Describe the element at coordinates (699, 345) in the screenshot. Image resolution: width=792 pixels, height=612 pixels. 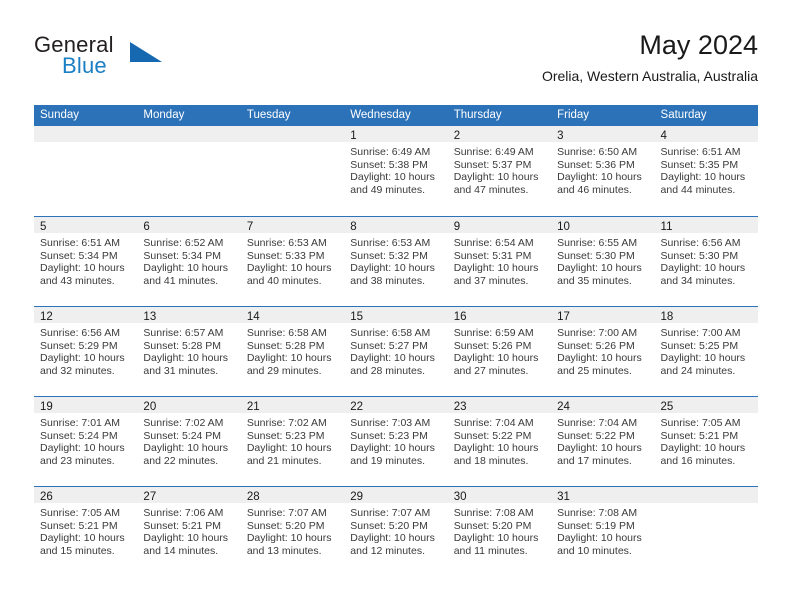
I see `sunset-text: Sunset: 5:25 PM` at that location.